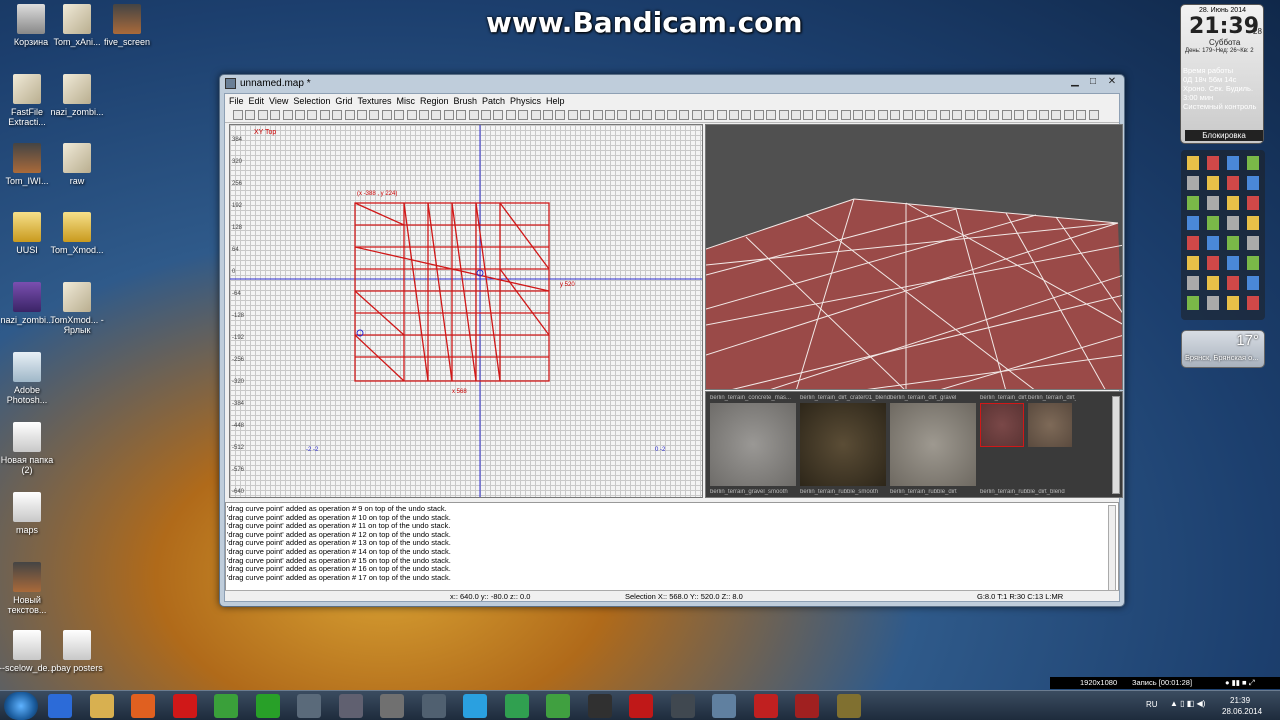 The width and height of the screenshot is (1280, 720). I want to click on menu-file: File, so click(239, 101).